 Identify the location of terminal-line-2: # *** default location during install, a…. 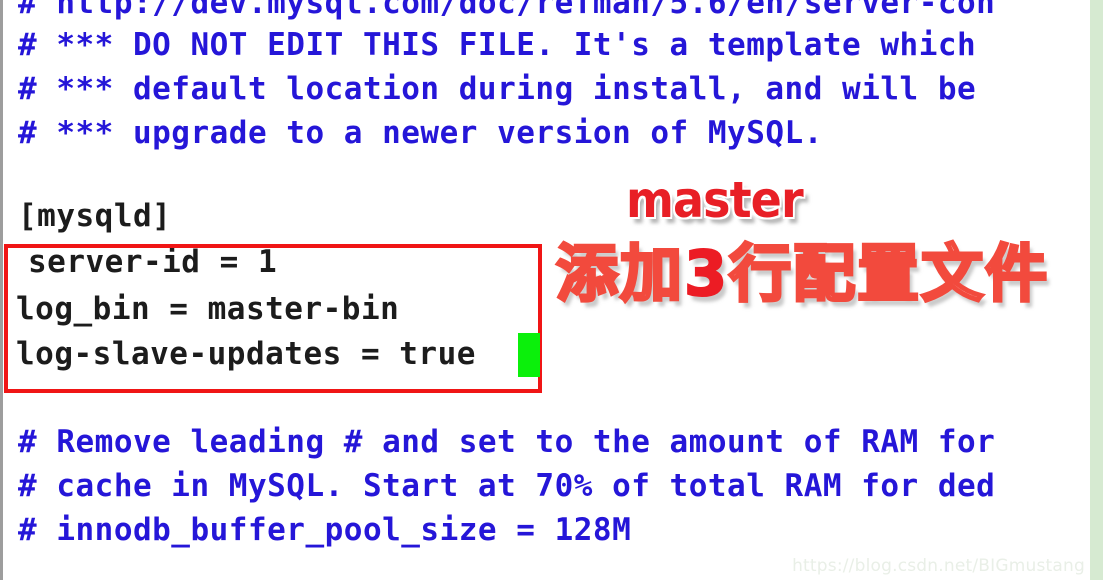
(497, 89).